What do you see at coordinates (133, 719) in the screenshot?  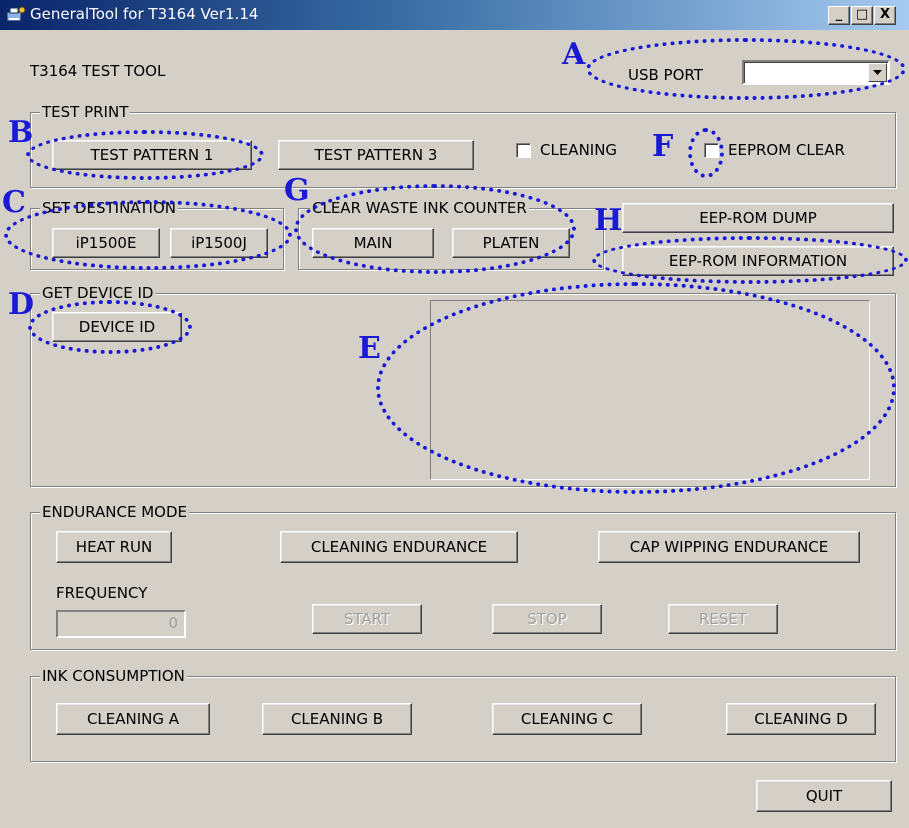 I see `cleaning-a-button: CLEANING A` at bounding box center [133, 719].